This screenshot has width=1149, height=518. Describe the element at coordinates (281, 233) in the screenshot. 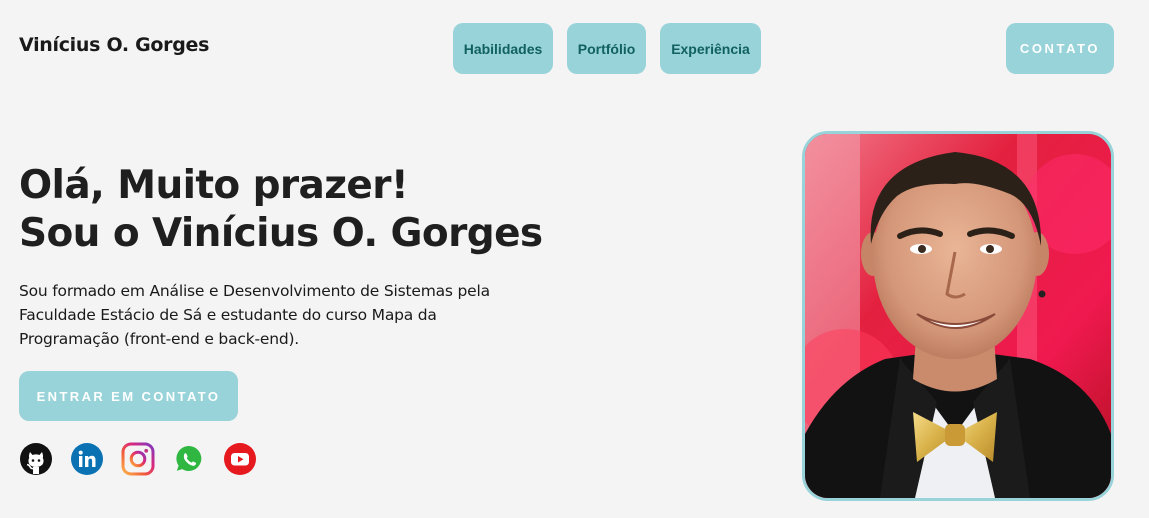

I see `hero-title-line-2: Sou o Vinícius O. Gorges` at that location.